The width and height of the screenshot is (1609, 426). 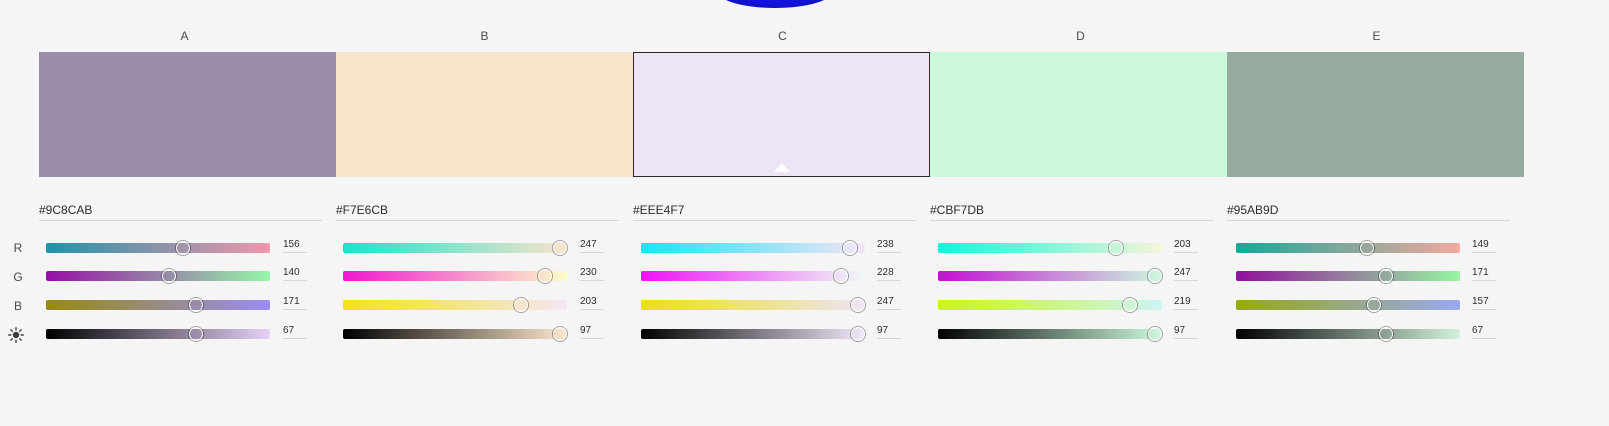 I want to click on value-input-b-c: 247, so click(x=889, y=303).